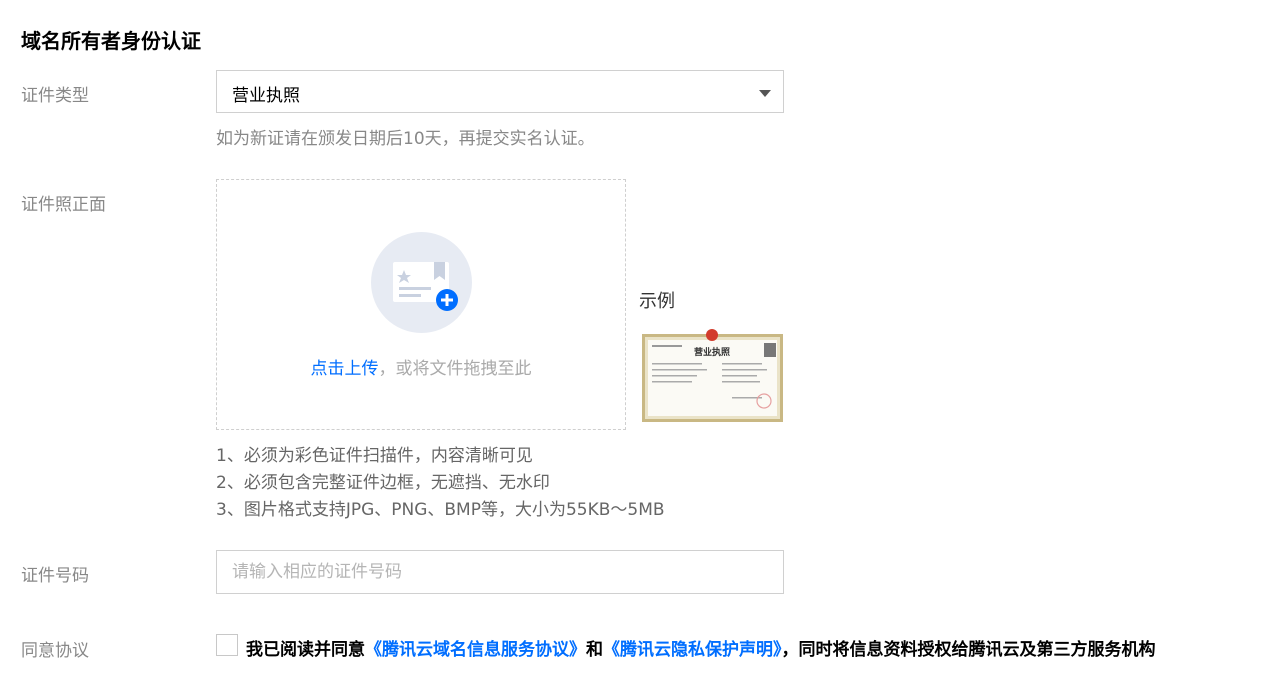  I want to click on cert-type-label: 证件类型, so click(55, 96).